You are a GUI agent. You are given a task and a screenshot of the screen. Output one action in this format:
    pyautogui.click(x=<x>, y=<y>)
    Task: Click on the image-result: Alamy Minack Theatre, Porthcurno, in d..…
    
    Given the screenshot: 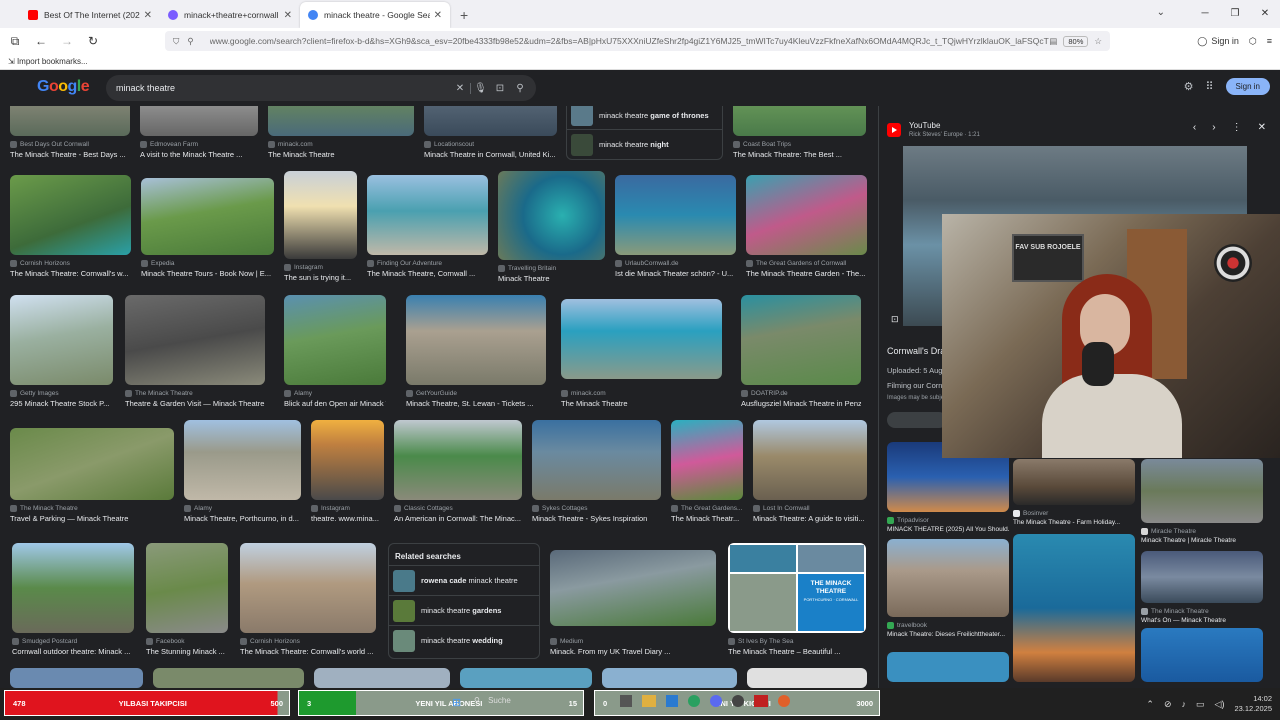 What is the action you would take?
    pyautogui.click(x=242, y=471)
    